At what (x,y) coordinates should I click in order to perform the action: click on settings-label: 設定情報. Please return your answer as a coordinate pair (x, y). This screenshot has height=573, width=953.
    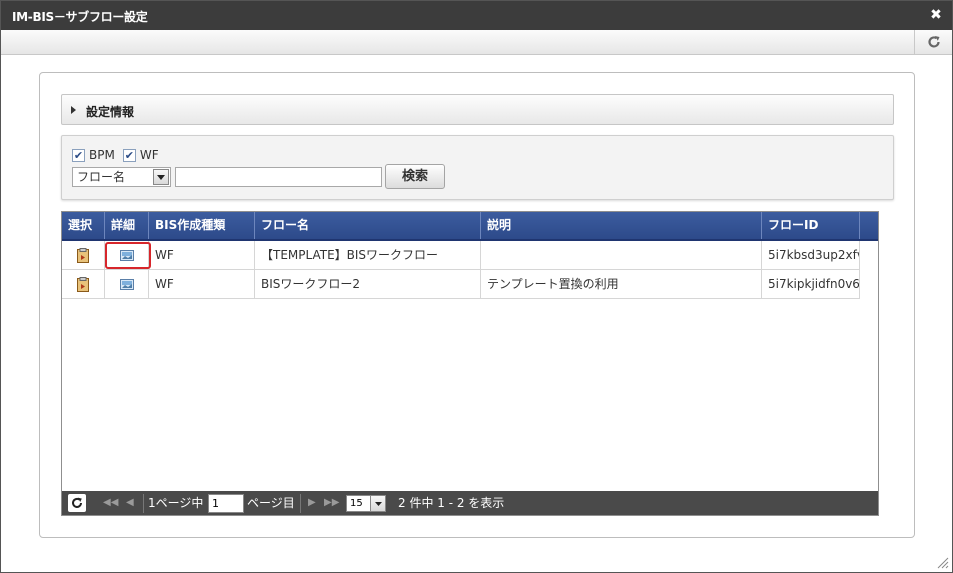
    Looking at the image, I should click on (110, 112).